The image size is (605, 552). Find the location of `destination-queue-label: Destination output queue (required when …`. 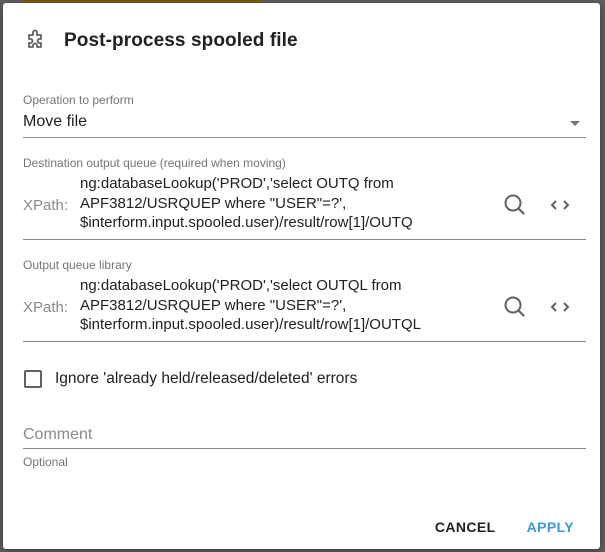

destination-queue-label: Destination output queue (required when … is located at coordinates (154, 163).